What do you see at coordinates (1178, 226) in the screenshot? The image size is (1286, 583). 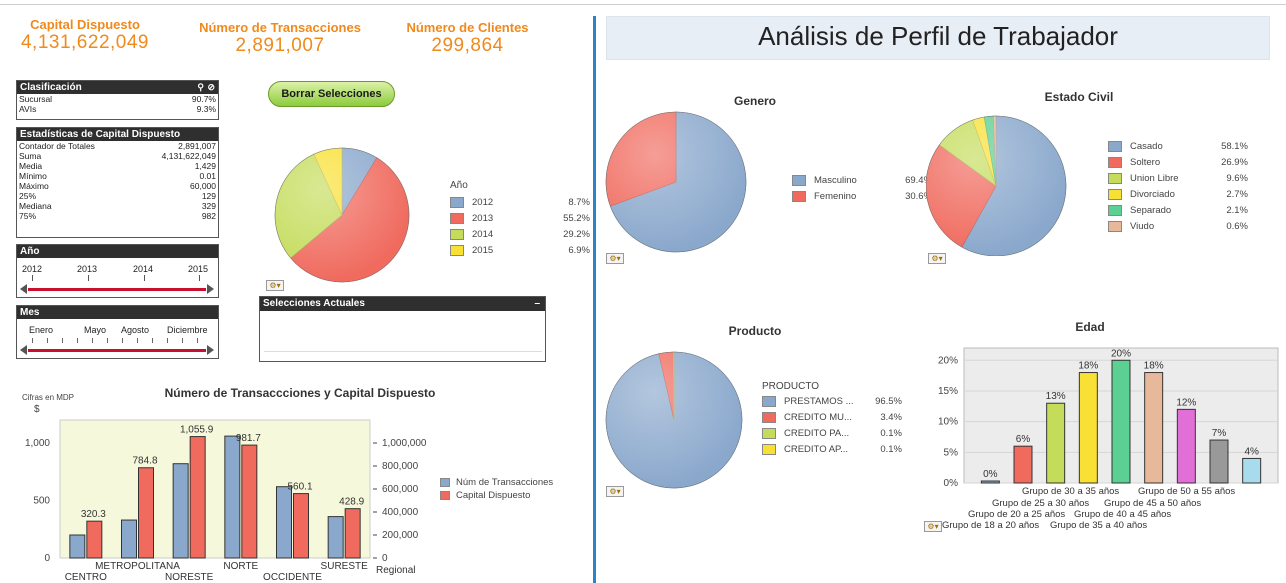 I see `legend-item: Viudo 0.6%` at bounding box center [1178, 226].